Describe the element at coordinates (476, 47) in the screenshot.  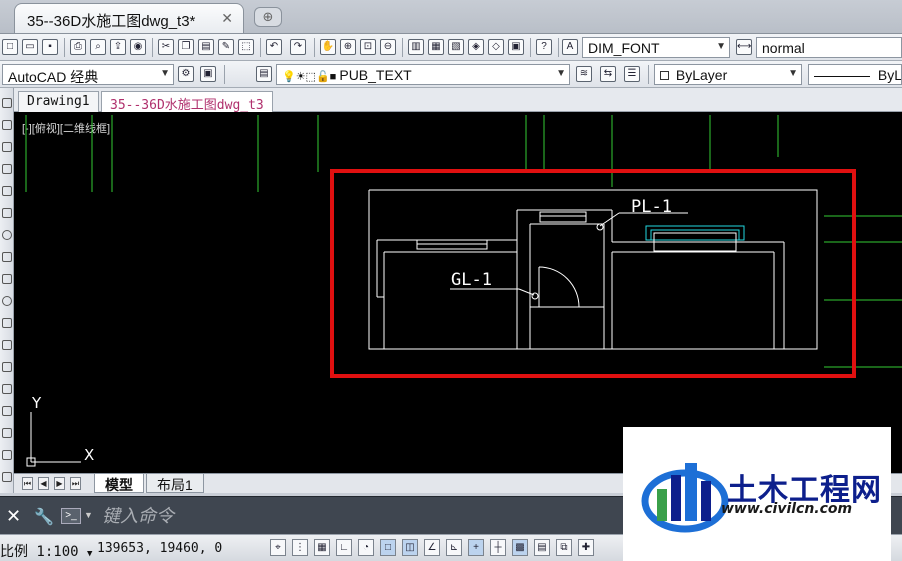
I see `sheet-set-icon: ◈` at that location.